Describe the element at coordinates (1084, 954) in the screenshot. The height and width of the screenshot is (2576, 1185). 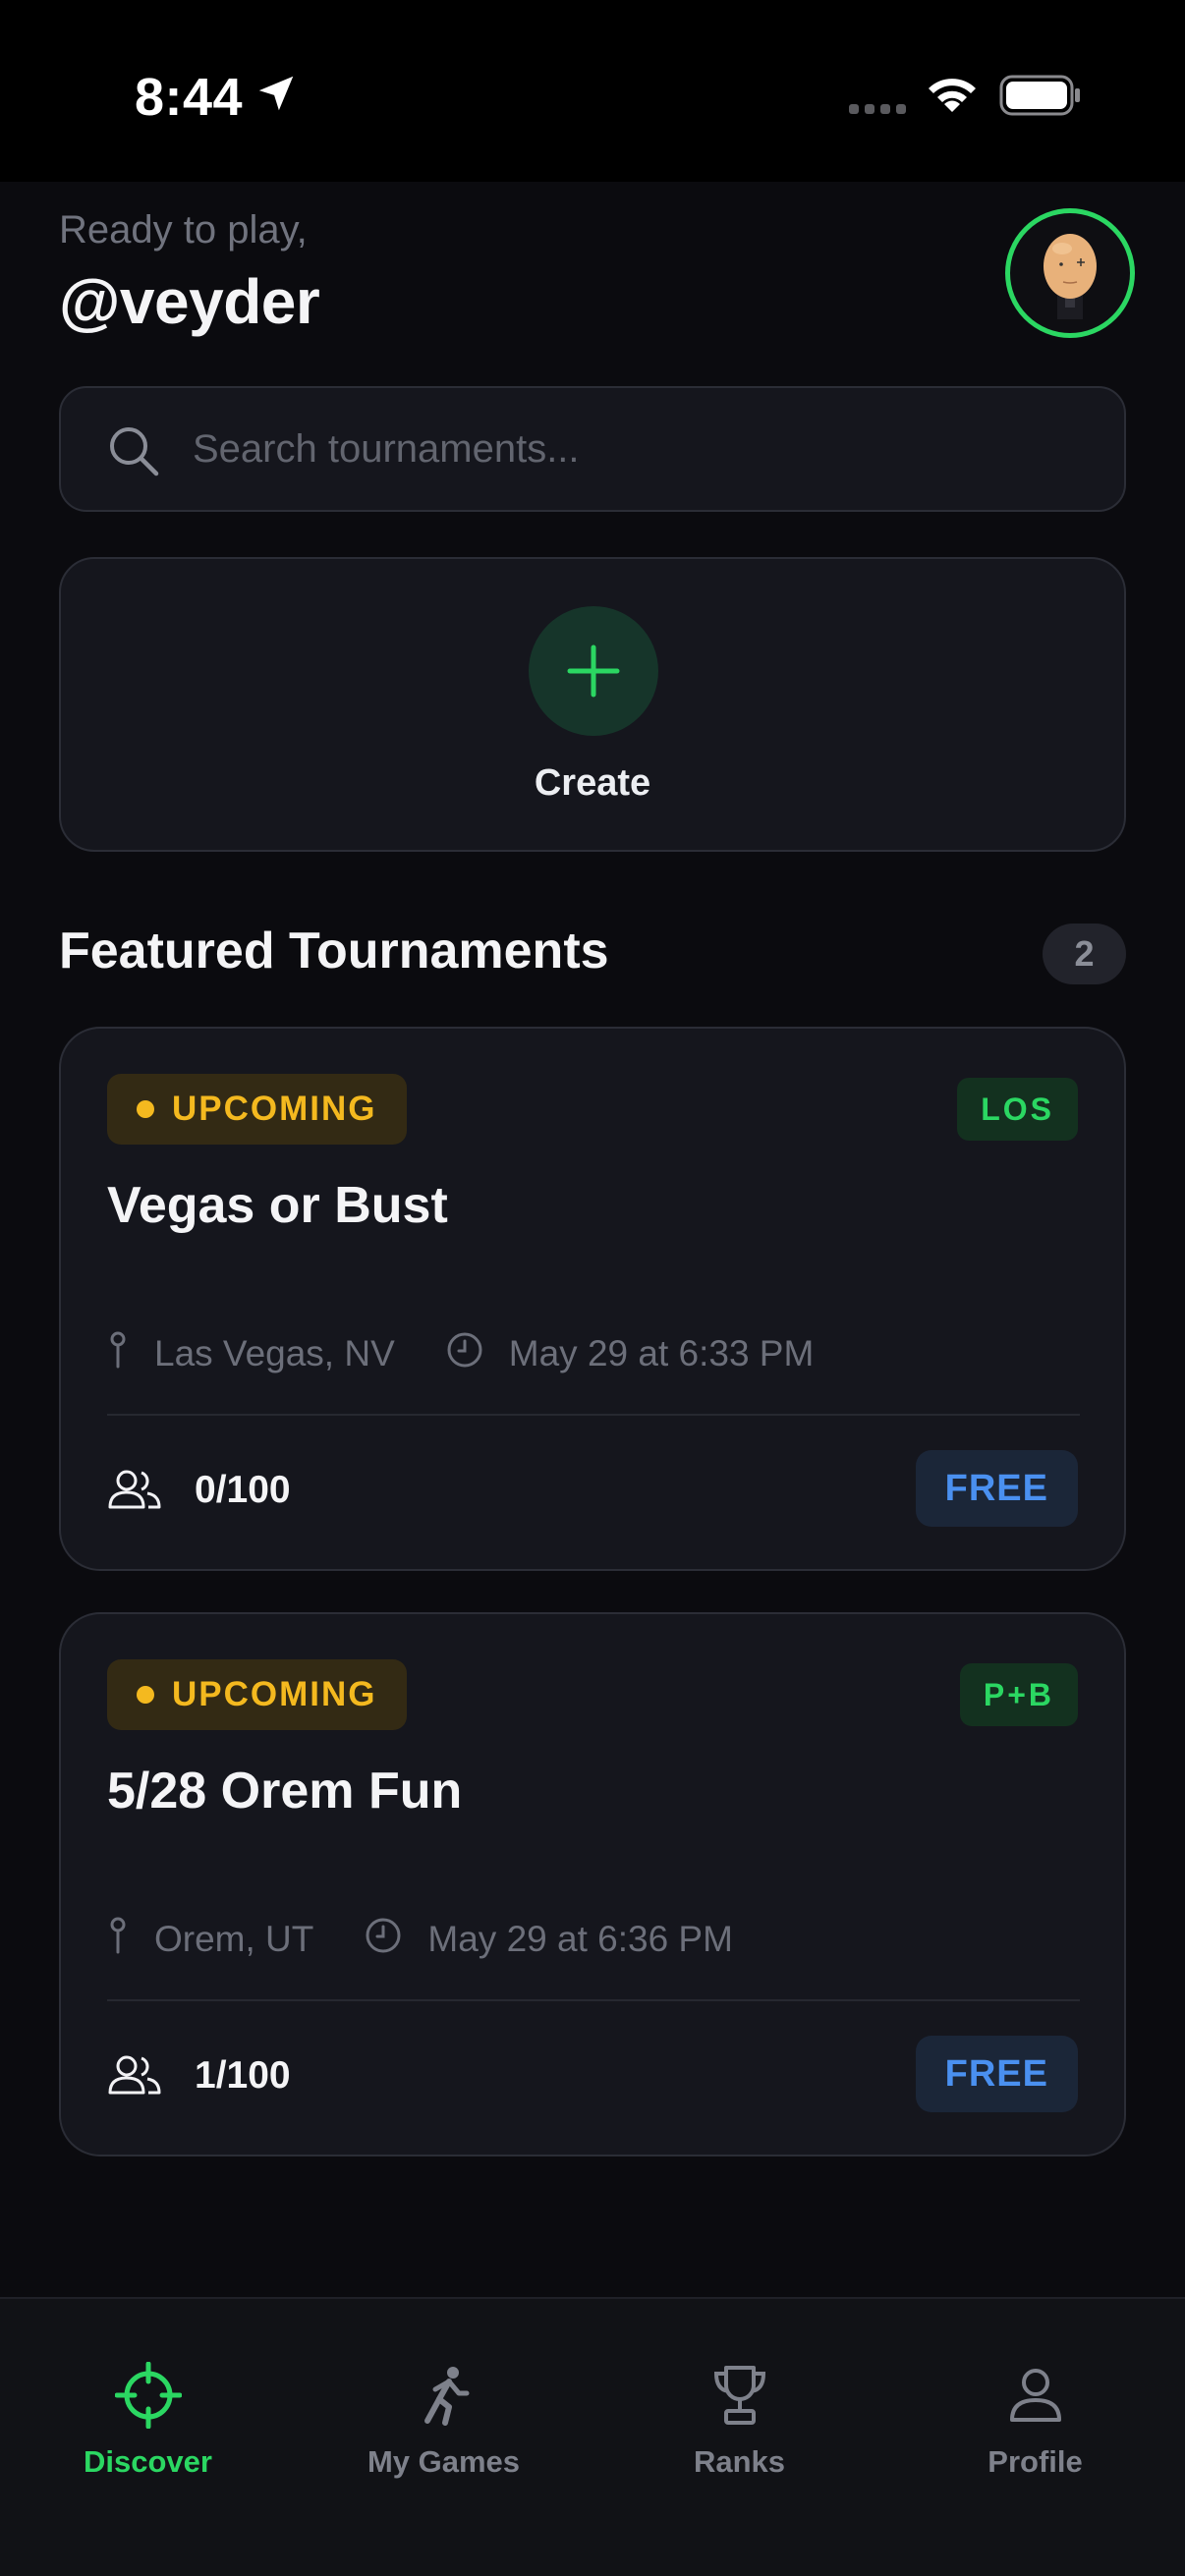
I see `tournament-count-badge: 2` at that location.